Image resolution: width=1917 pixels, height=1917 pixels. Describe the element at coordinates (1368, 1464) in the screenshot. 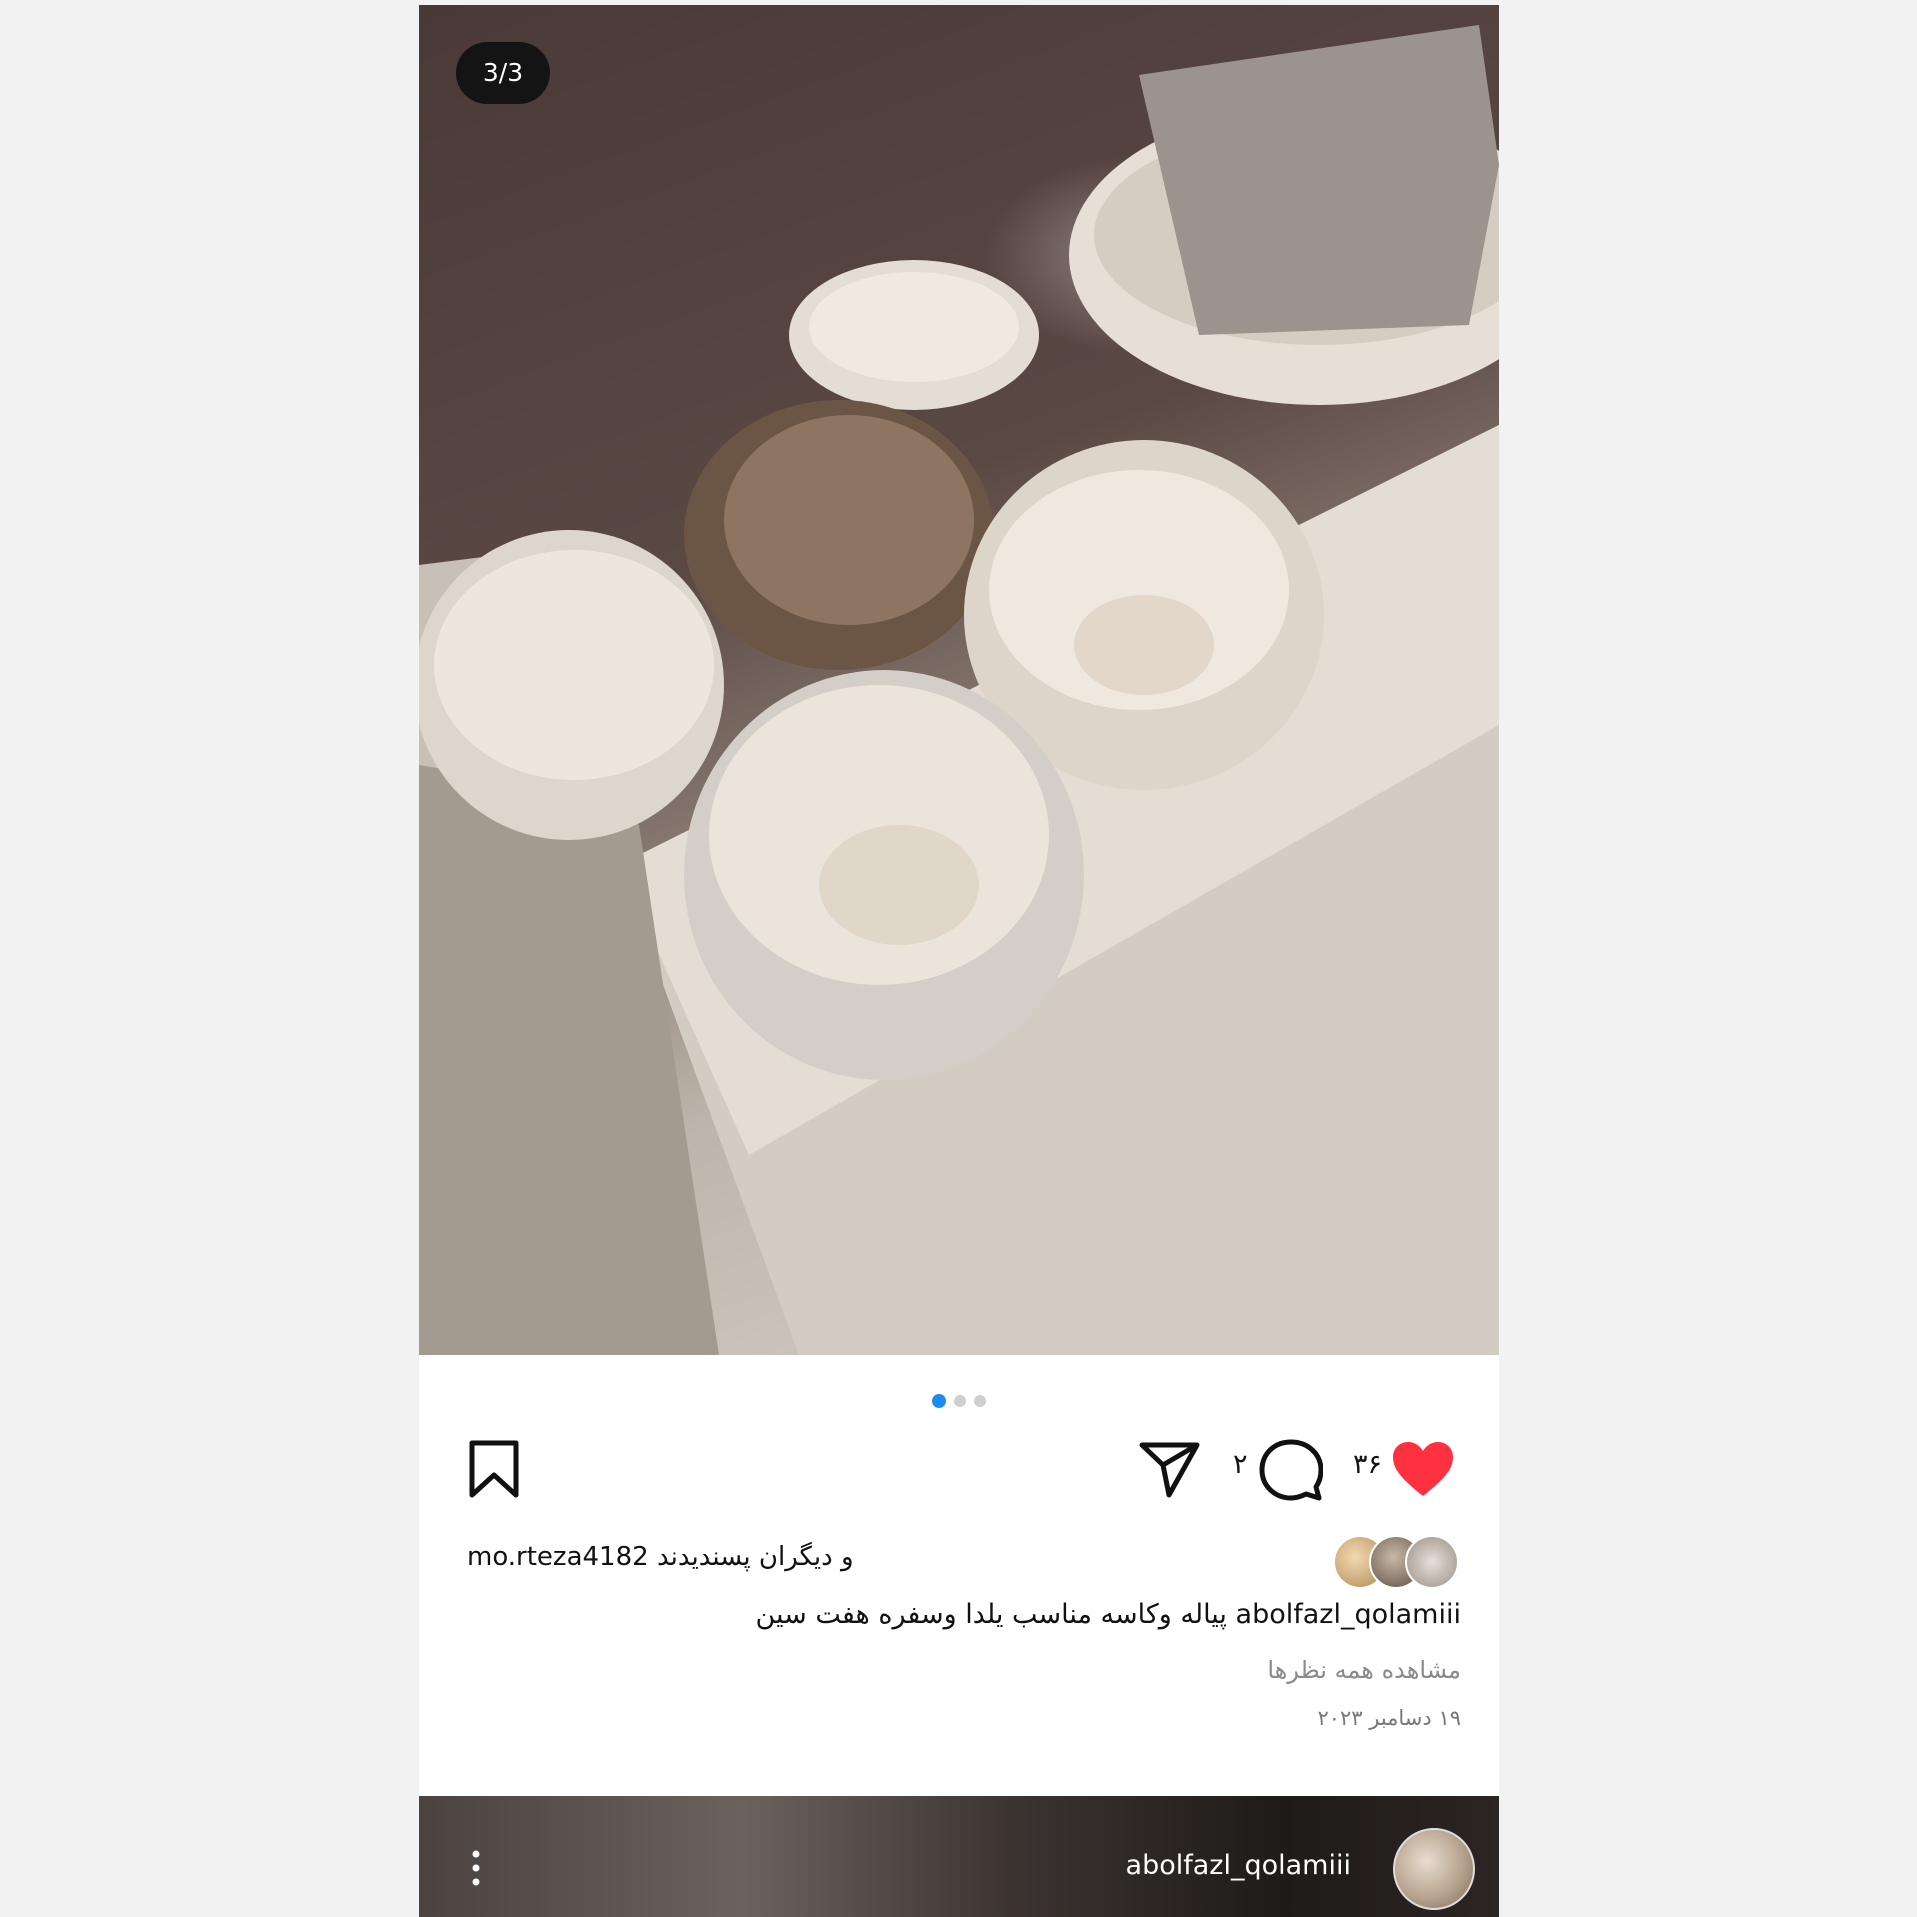

I see `likes-count: ۳۶` at that location.